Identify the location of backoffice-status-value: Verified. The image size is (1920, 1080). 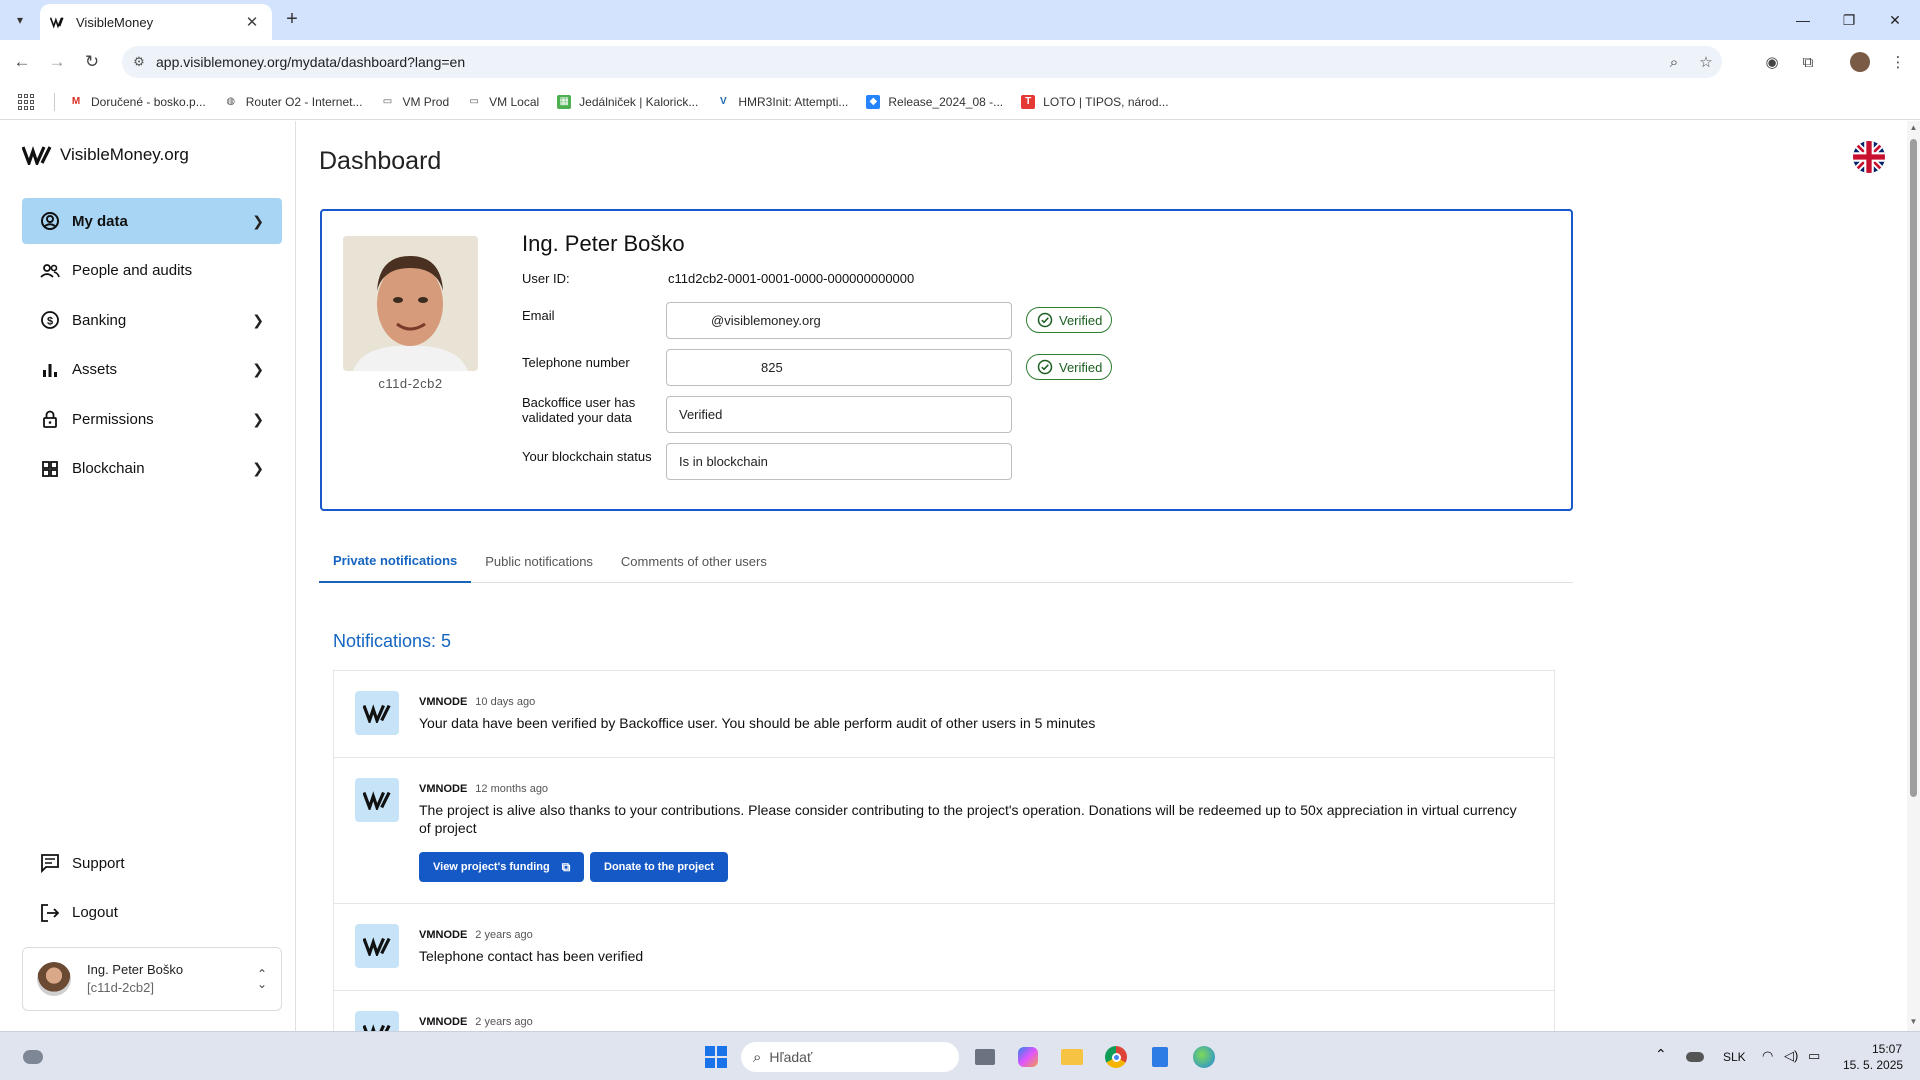
(701, 414).